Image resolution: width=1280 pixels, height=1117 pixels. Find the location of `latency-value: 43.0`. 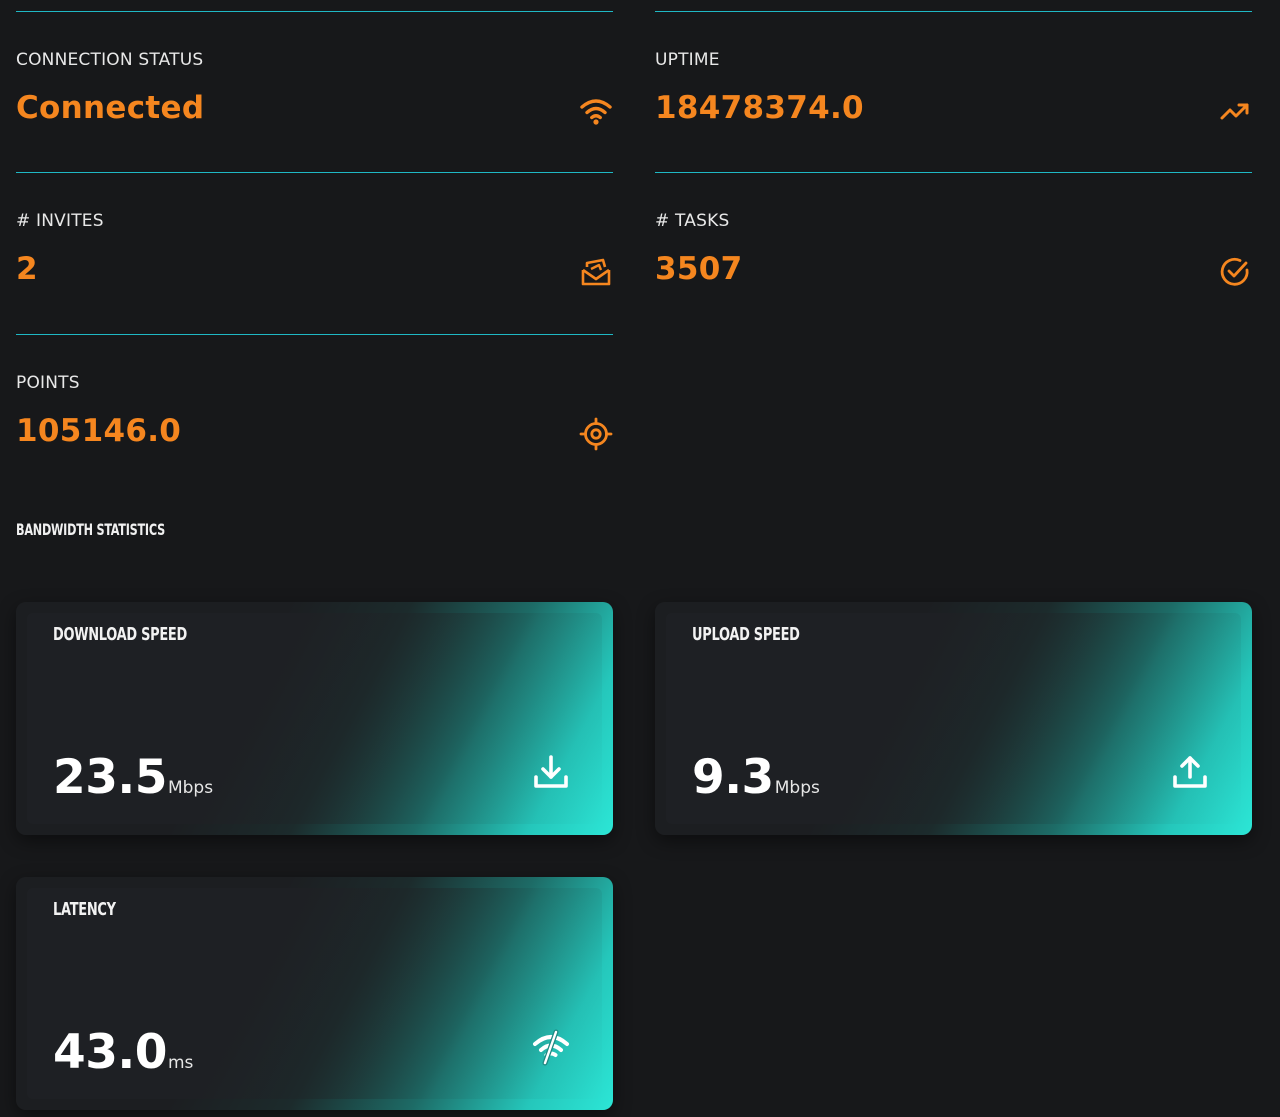

latency-value: 43.0 is located at coordinates (110, 1052).